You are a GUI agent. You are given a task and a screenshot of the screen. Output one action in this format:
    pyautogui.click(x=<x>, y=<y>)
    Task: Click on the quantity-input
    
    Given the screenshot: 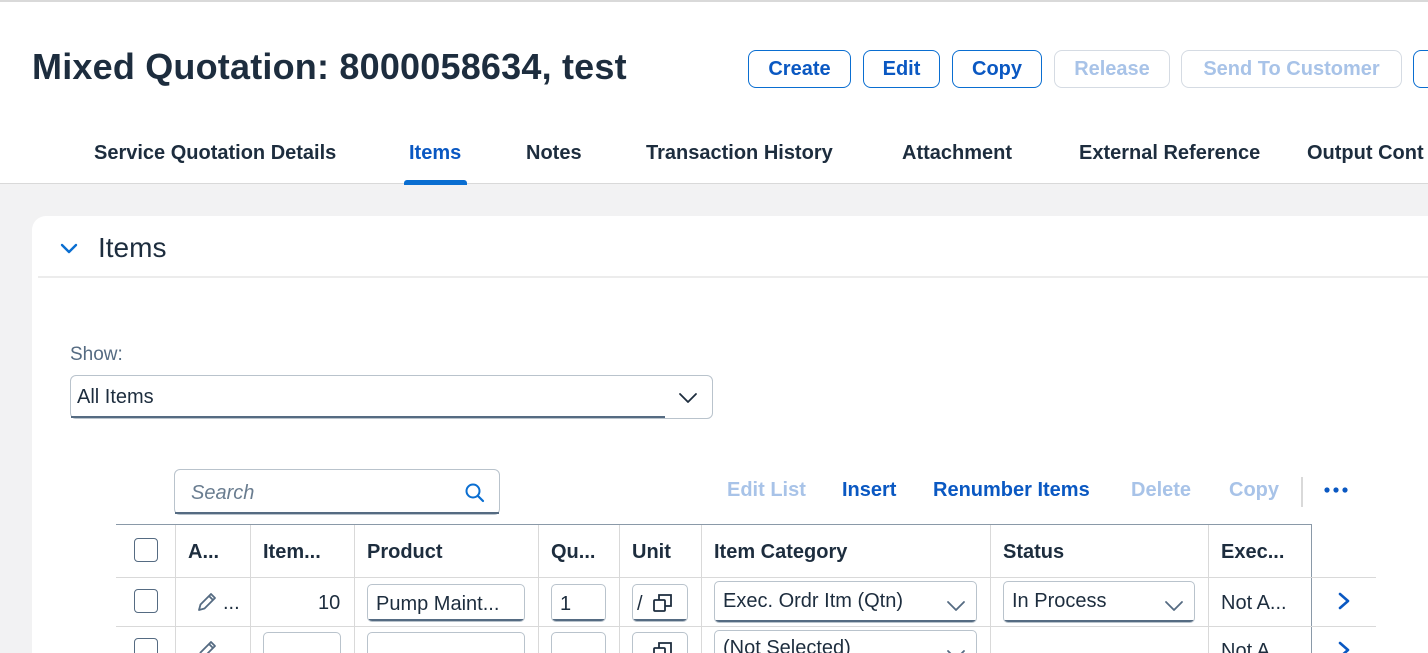 What is the action you would take?
    pyautogui.click(x=578, y=642)
    